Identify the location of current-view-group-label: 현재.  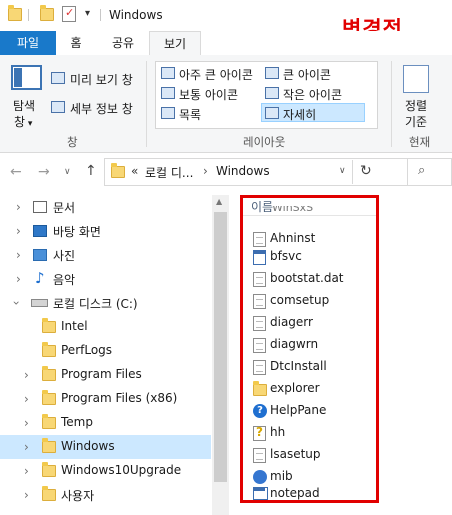
(420, 142).